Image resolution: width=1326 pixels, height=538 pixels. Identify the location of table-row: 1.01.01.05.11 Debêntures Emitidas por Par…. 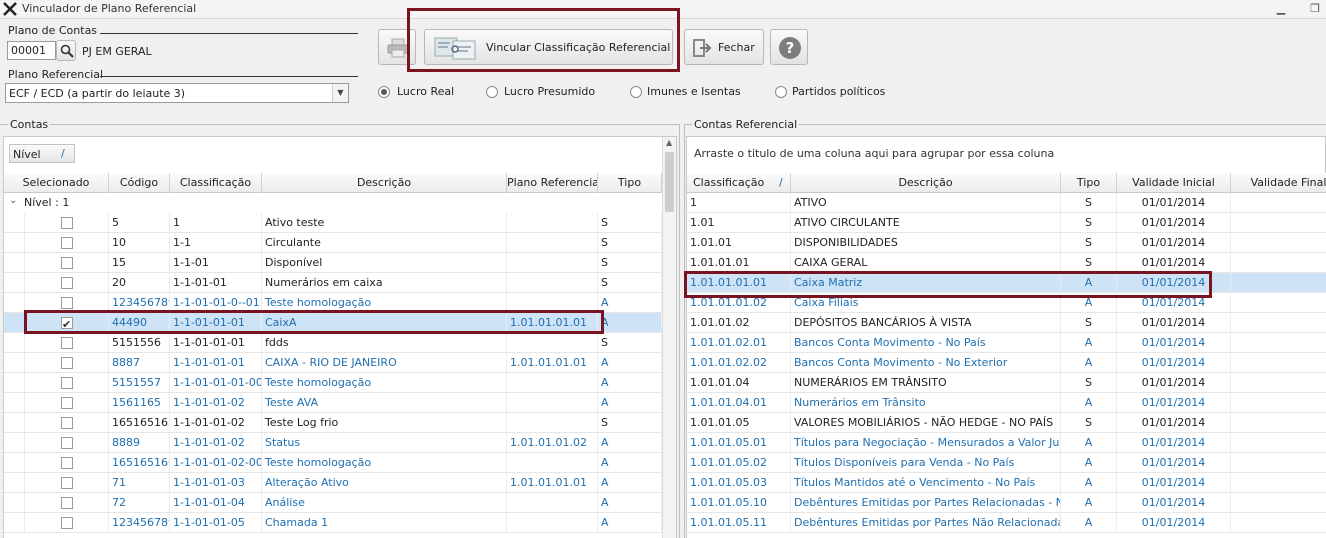
(1006, 523).